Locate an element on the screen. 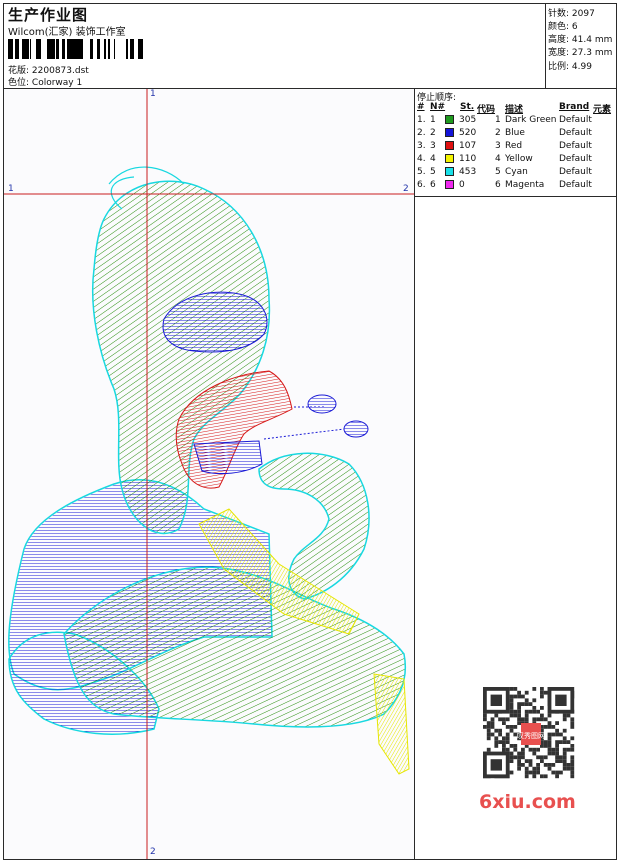 The height and width of the screenshot is (861, 620). qr-stamp-text: 叹秀图网 is located at coordinates (531, 735).